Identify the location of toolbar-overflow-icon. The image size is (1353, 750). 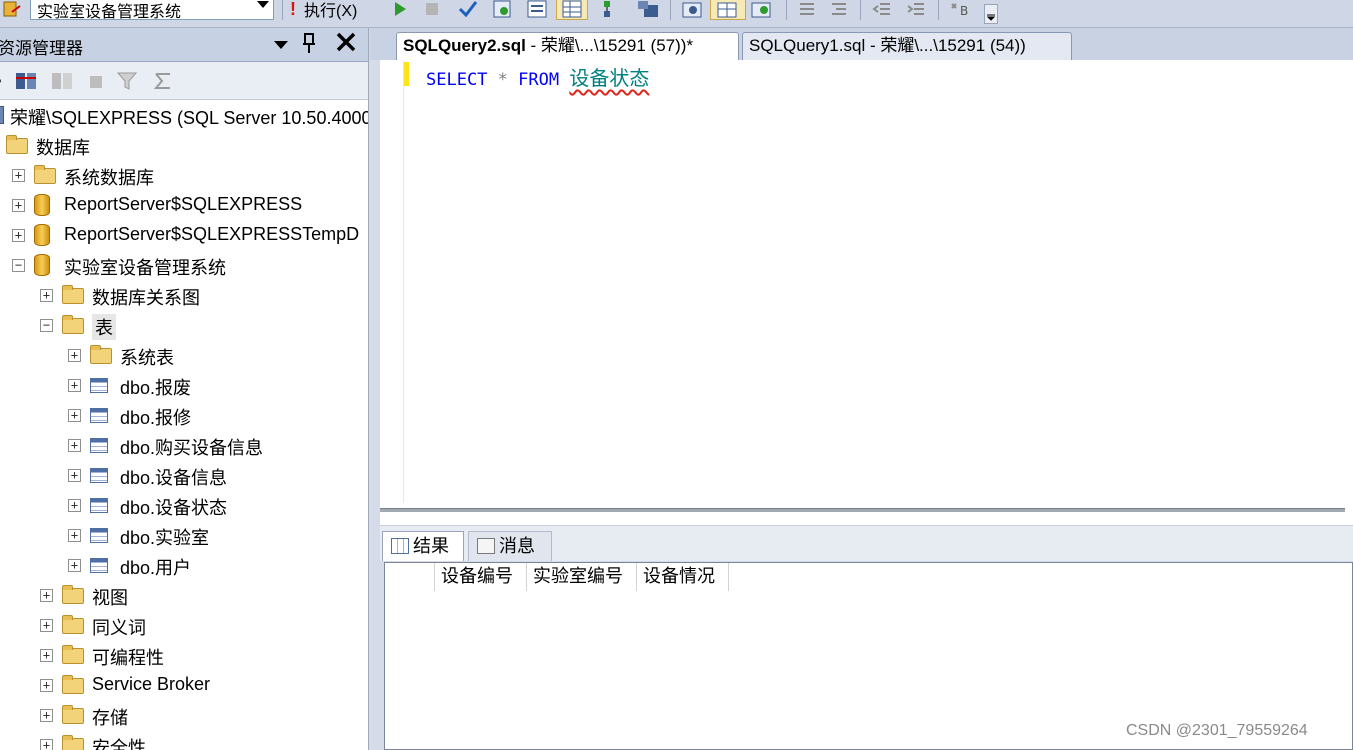
(991, 14).